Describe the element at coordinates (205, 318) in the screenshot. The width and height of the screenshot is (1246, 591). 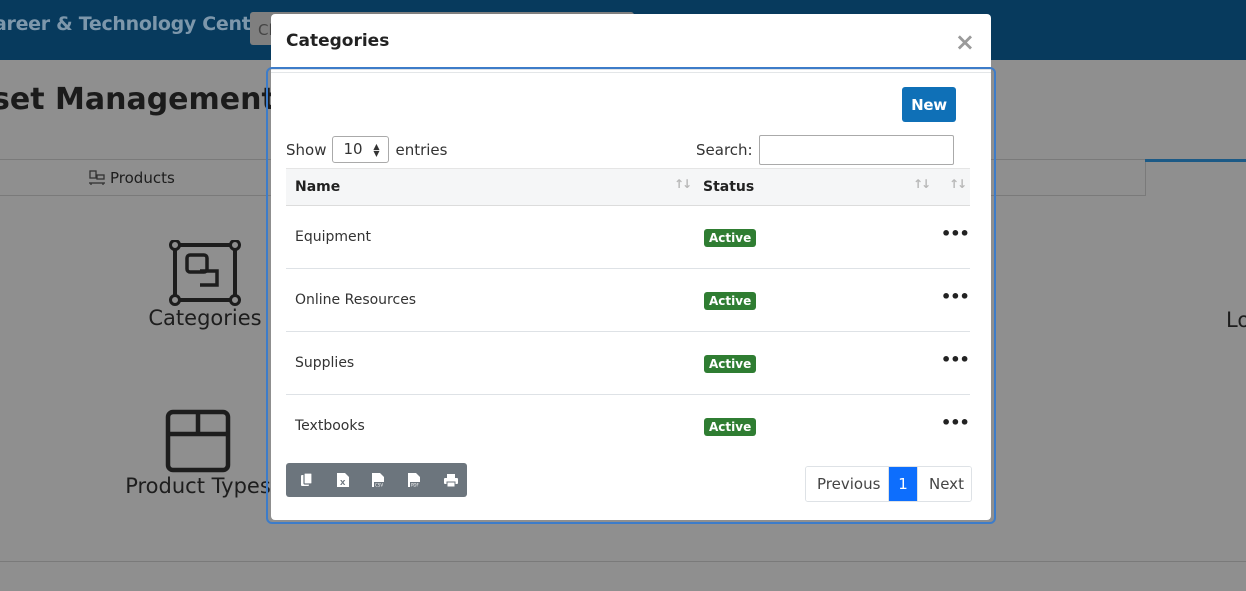
I see `tile-categories-label: Categories` at that location.